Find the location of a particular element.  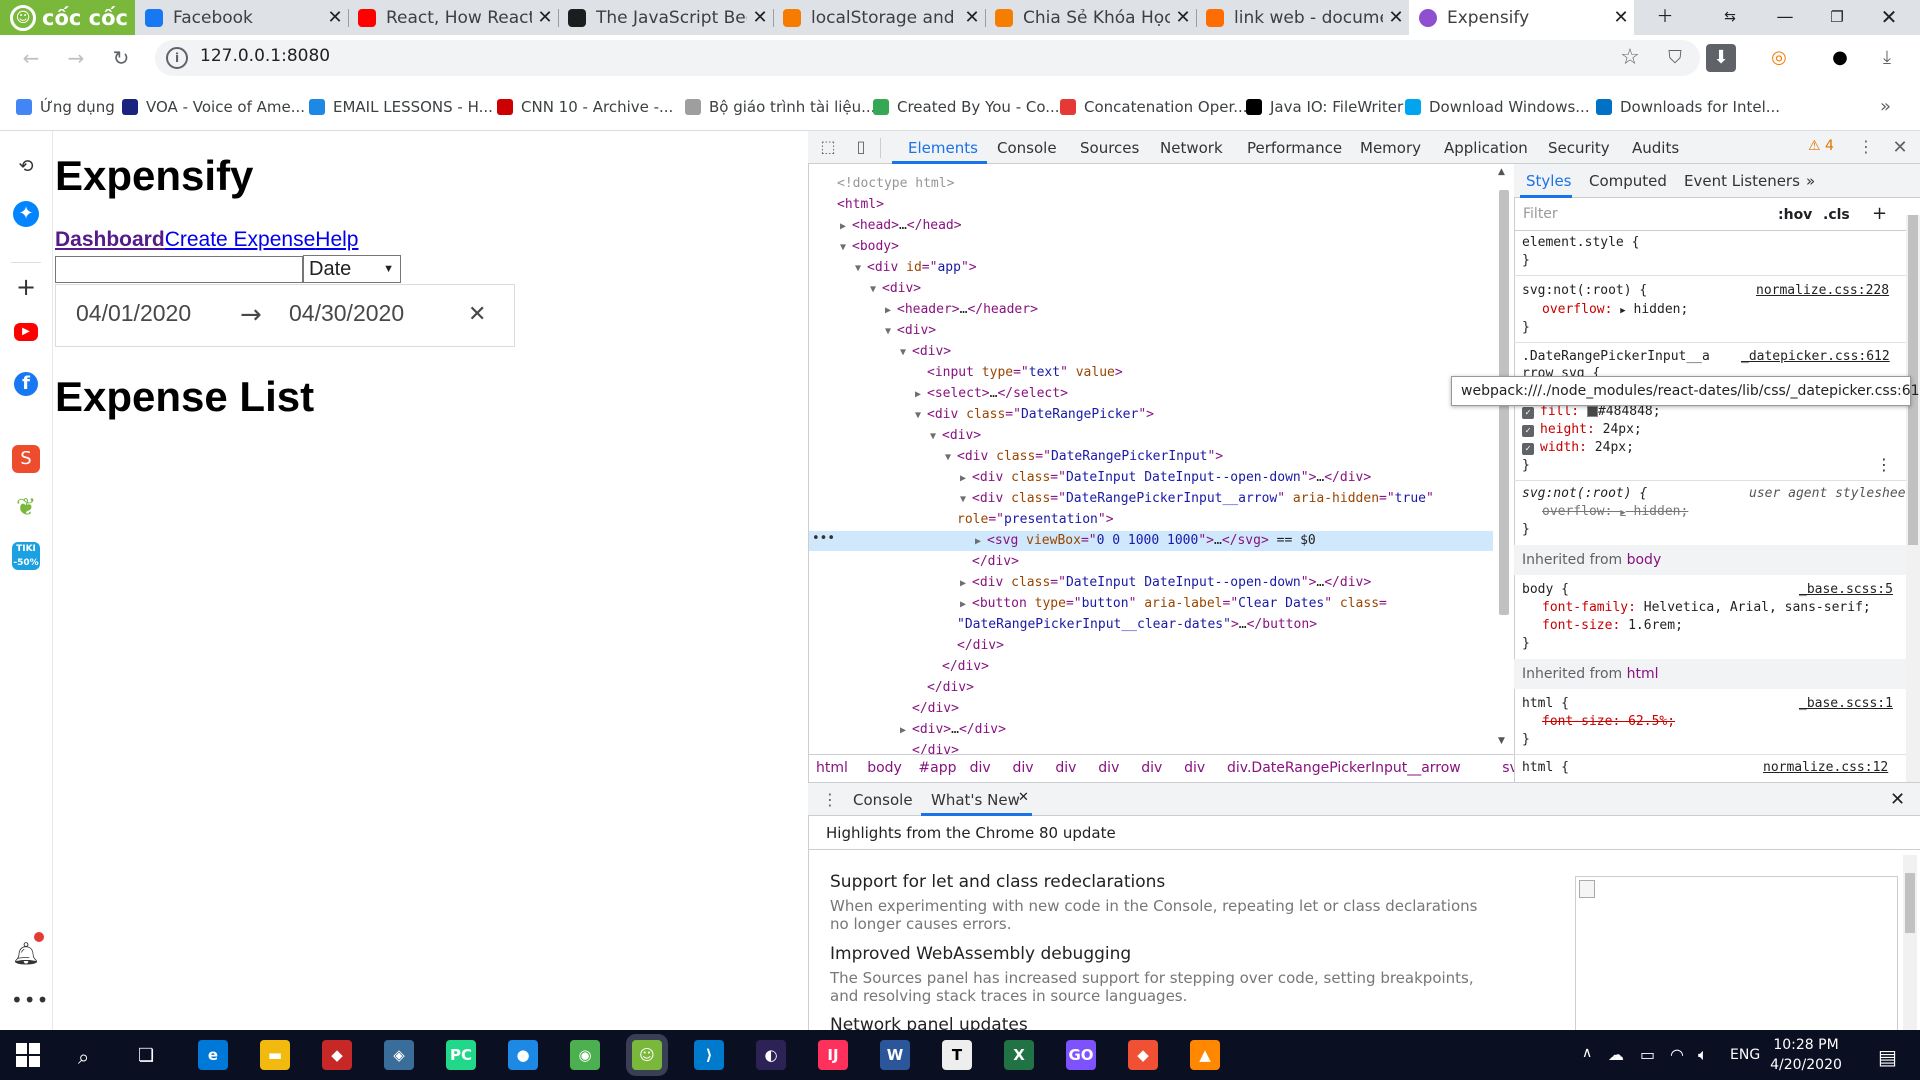

devtools-tab-network: Network is located at coordinates (1191, 148).